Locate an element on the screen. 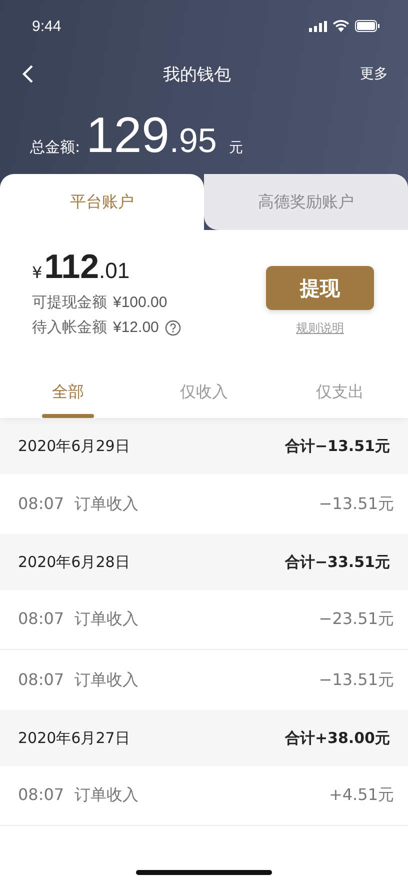 The width and height of the screenshot is (408, 883). help-icon is located at coordinates (172, 328).